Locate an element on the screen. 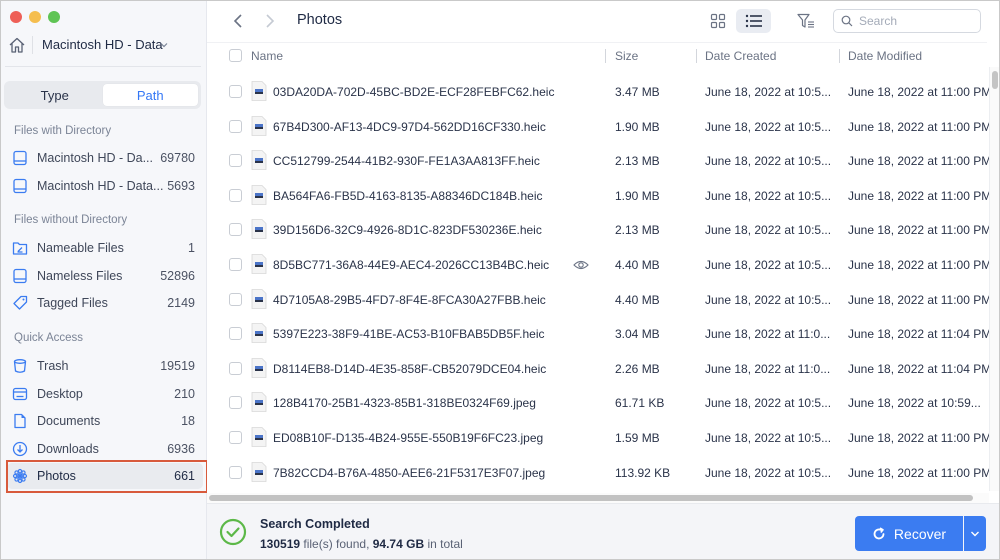 This screenshot has height=560, width=1000. search-field is located at coordinates (907, 21).